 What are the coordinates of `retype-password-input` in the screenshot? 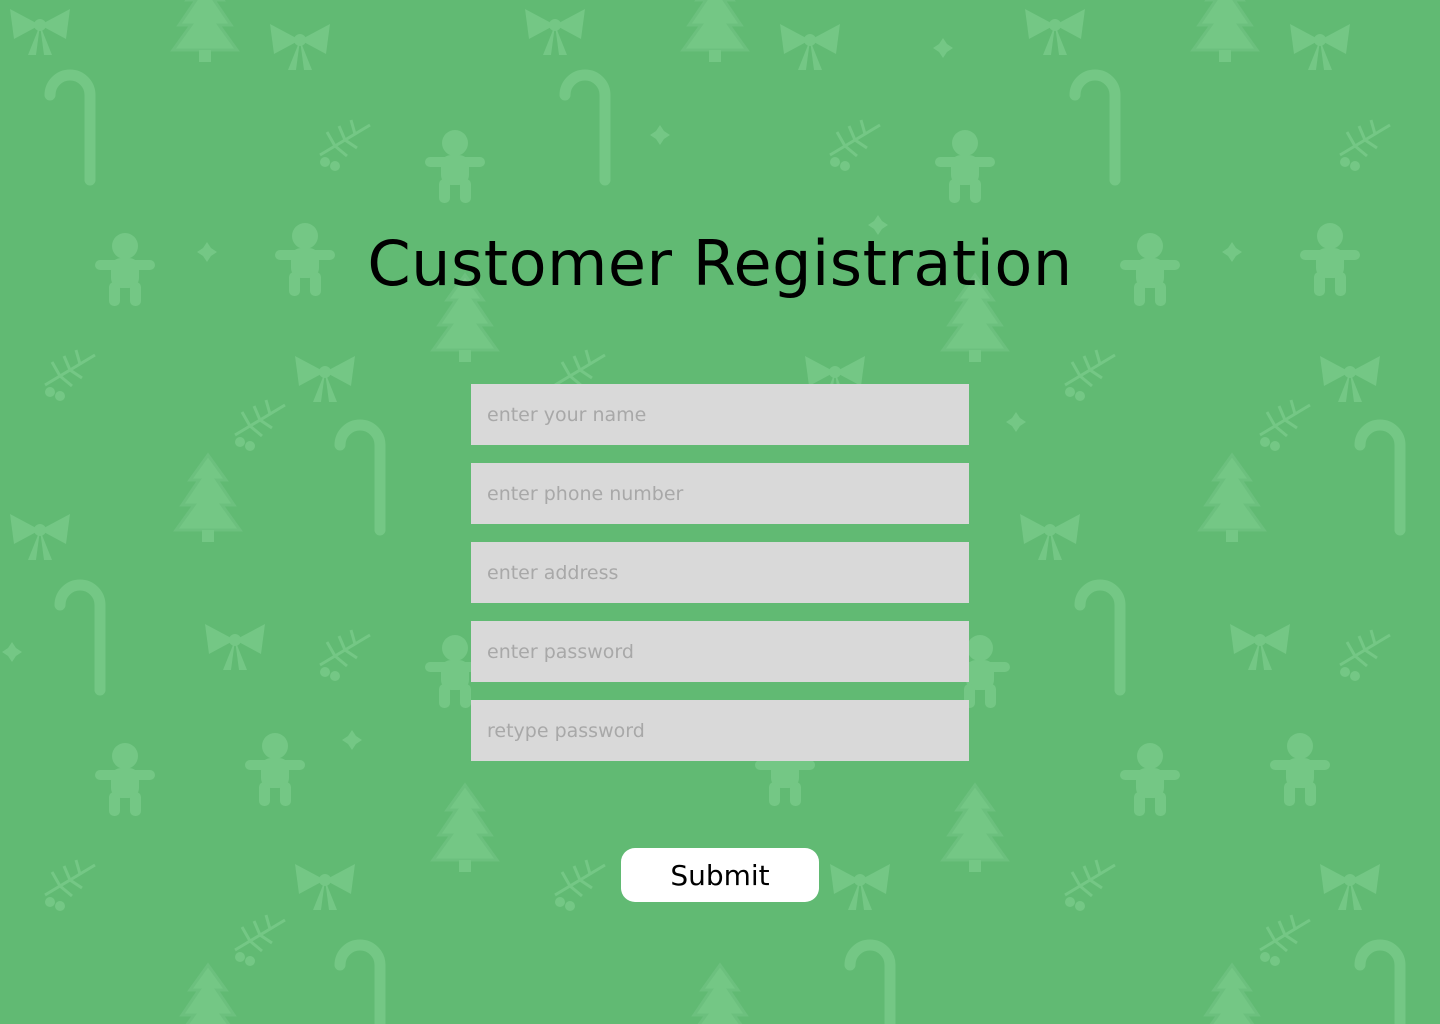 It's located at (720, 730).